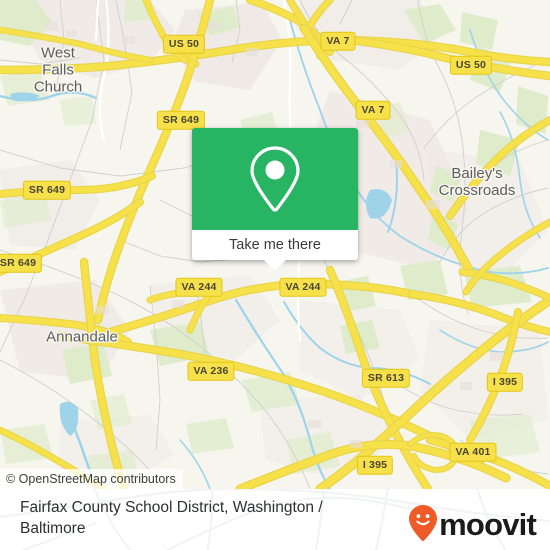 The image size is (550, 550). Describe the element at coordinates (58, 70) in the screenshot. I see `place-label: West Falls Church` at that location.